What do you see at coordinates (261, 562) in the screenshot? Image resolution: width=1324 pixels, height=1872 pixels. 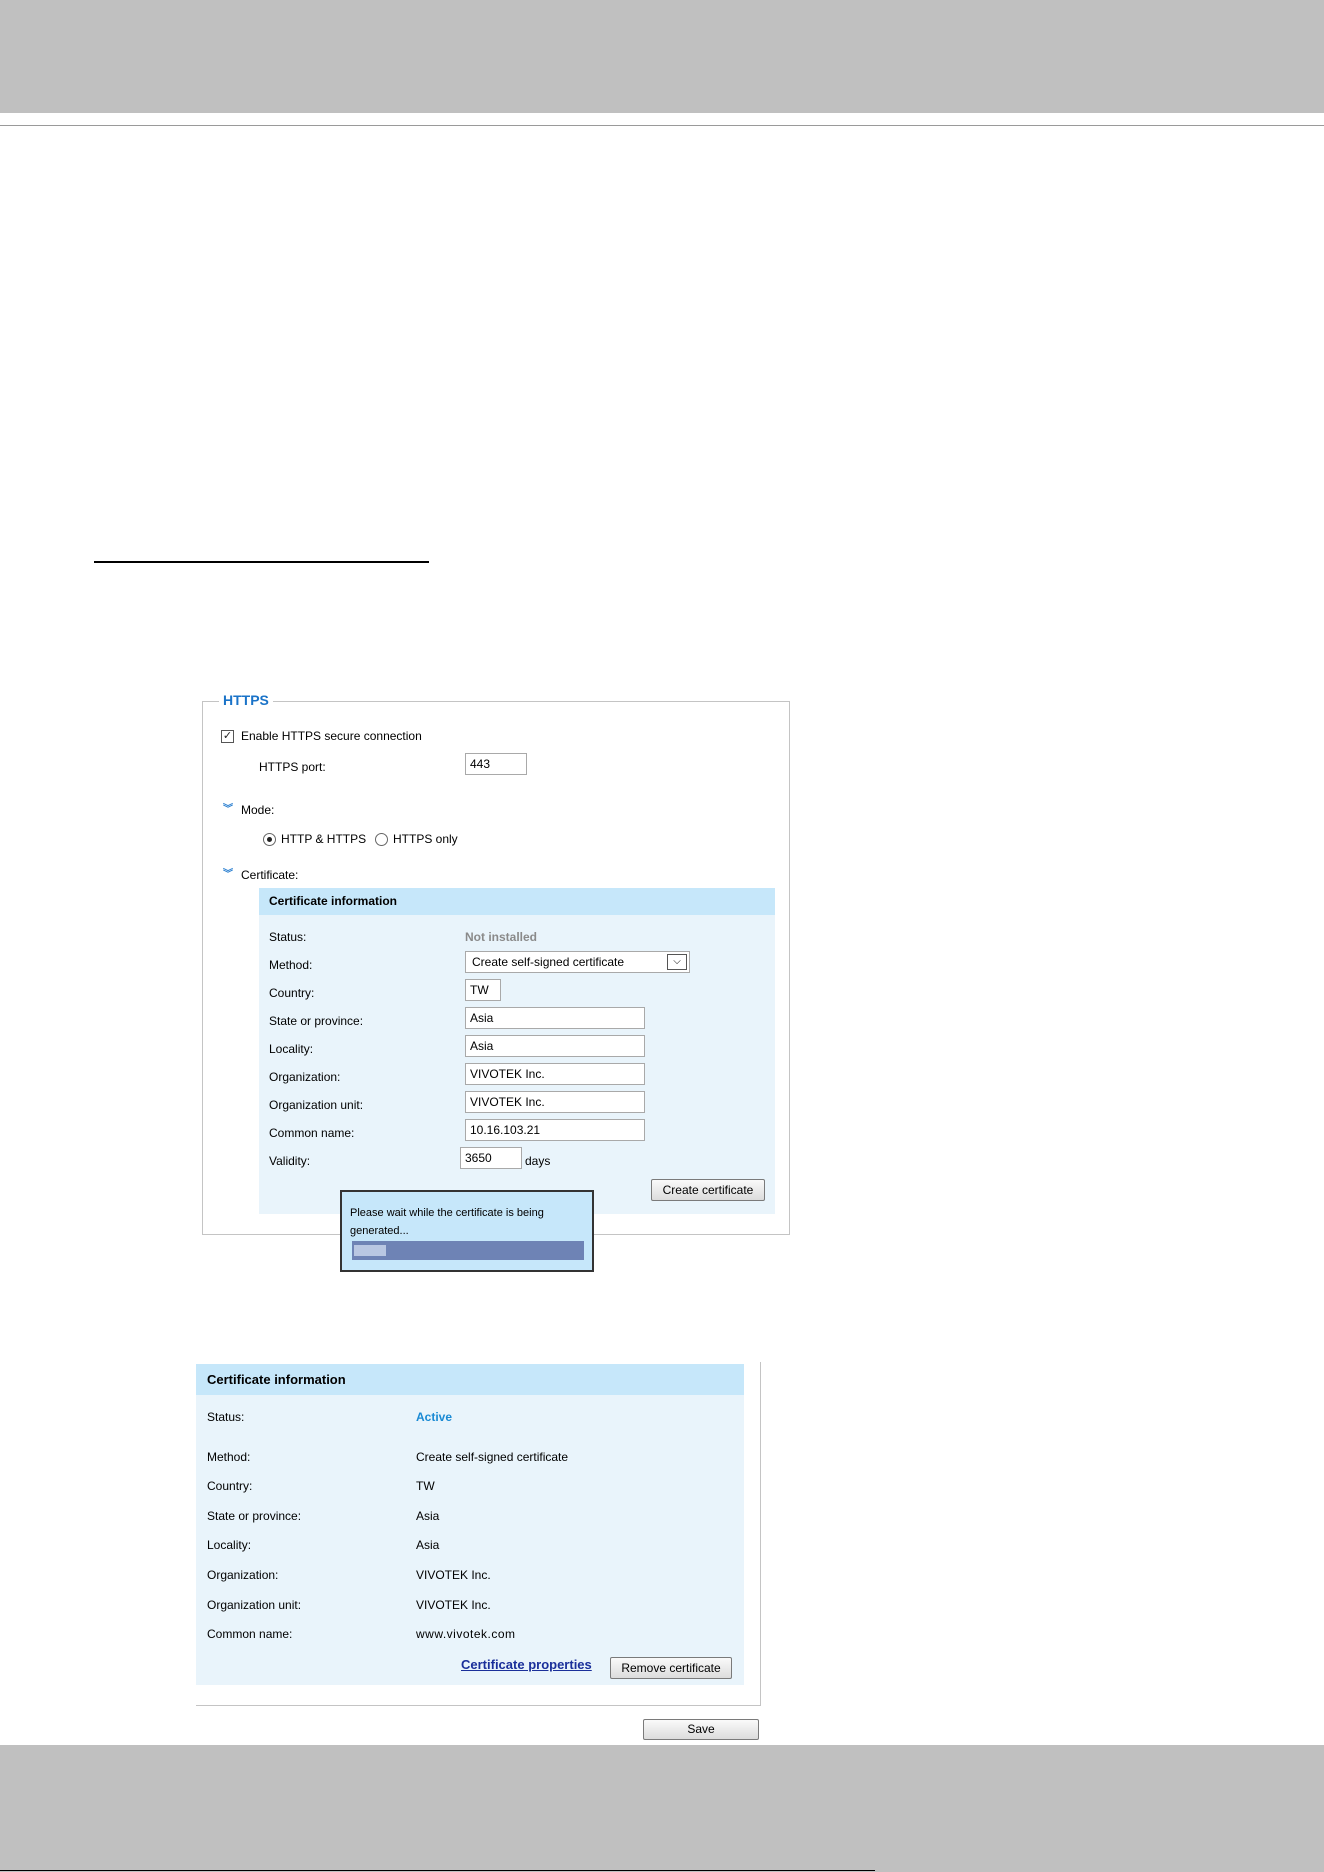 I see `section-rule` at bounding box center [261, 562].